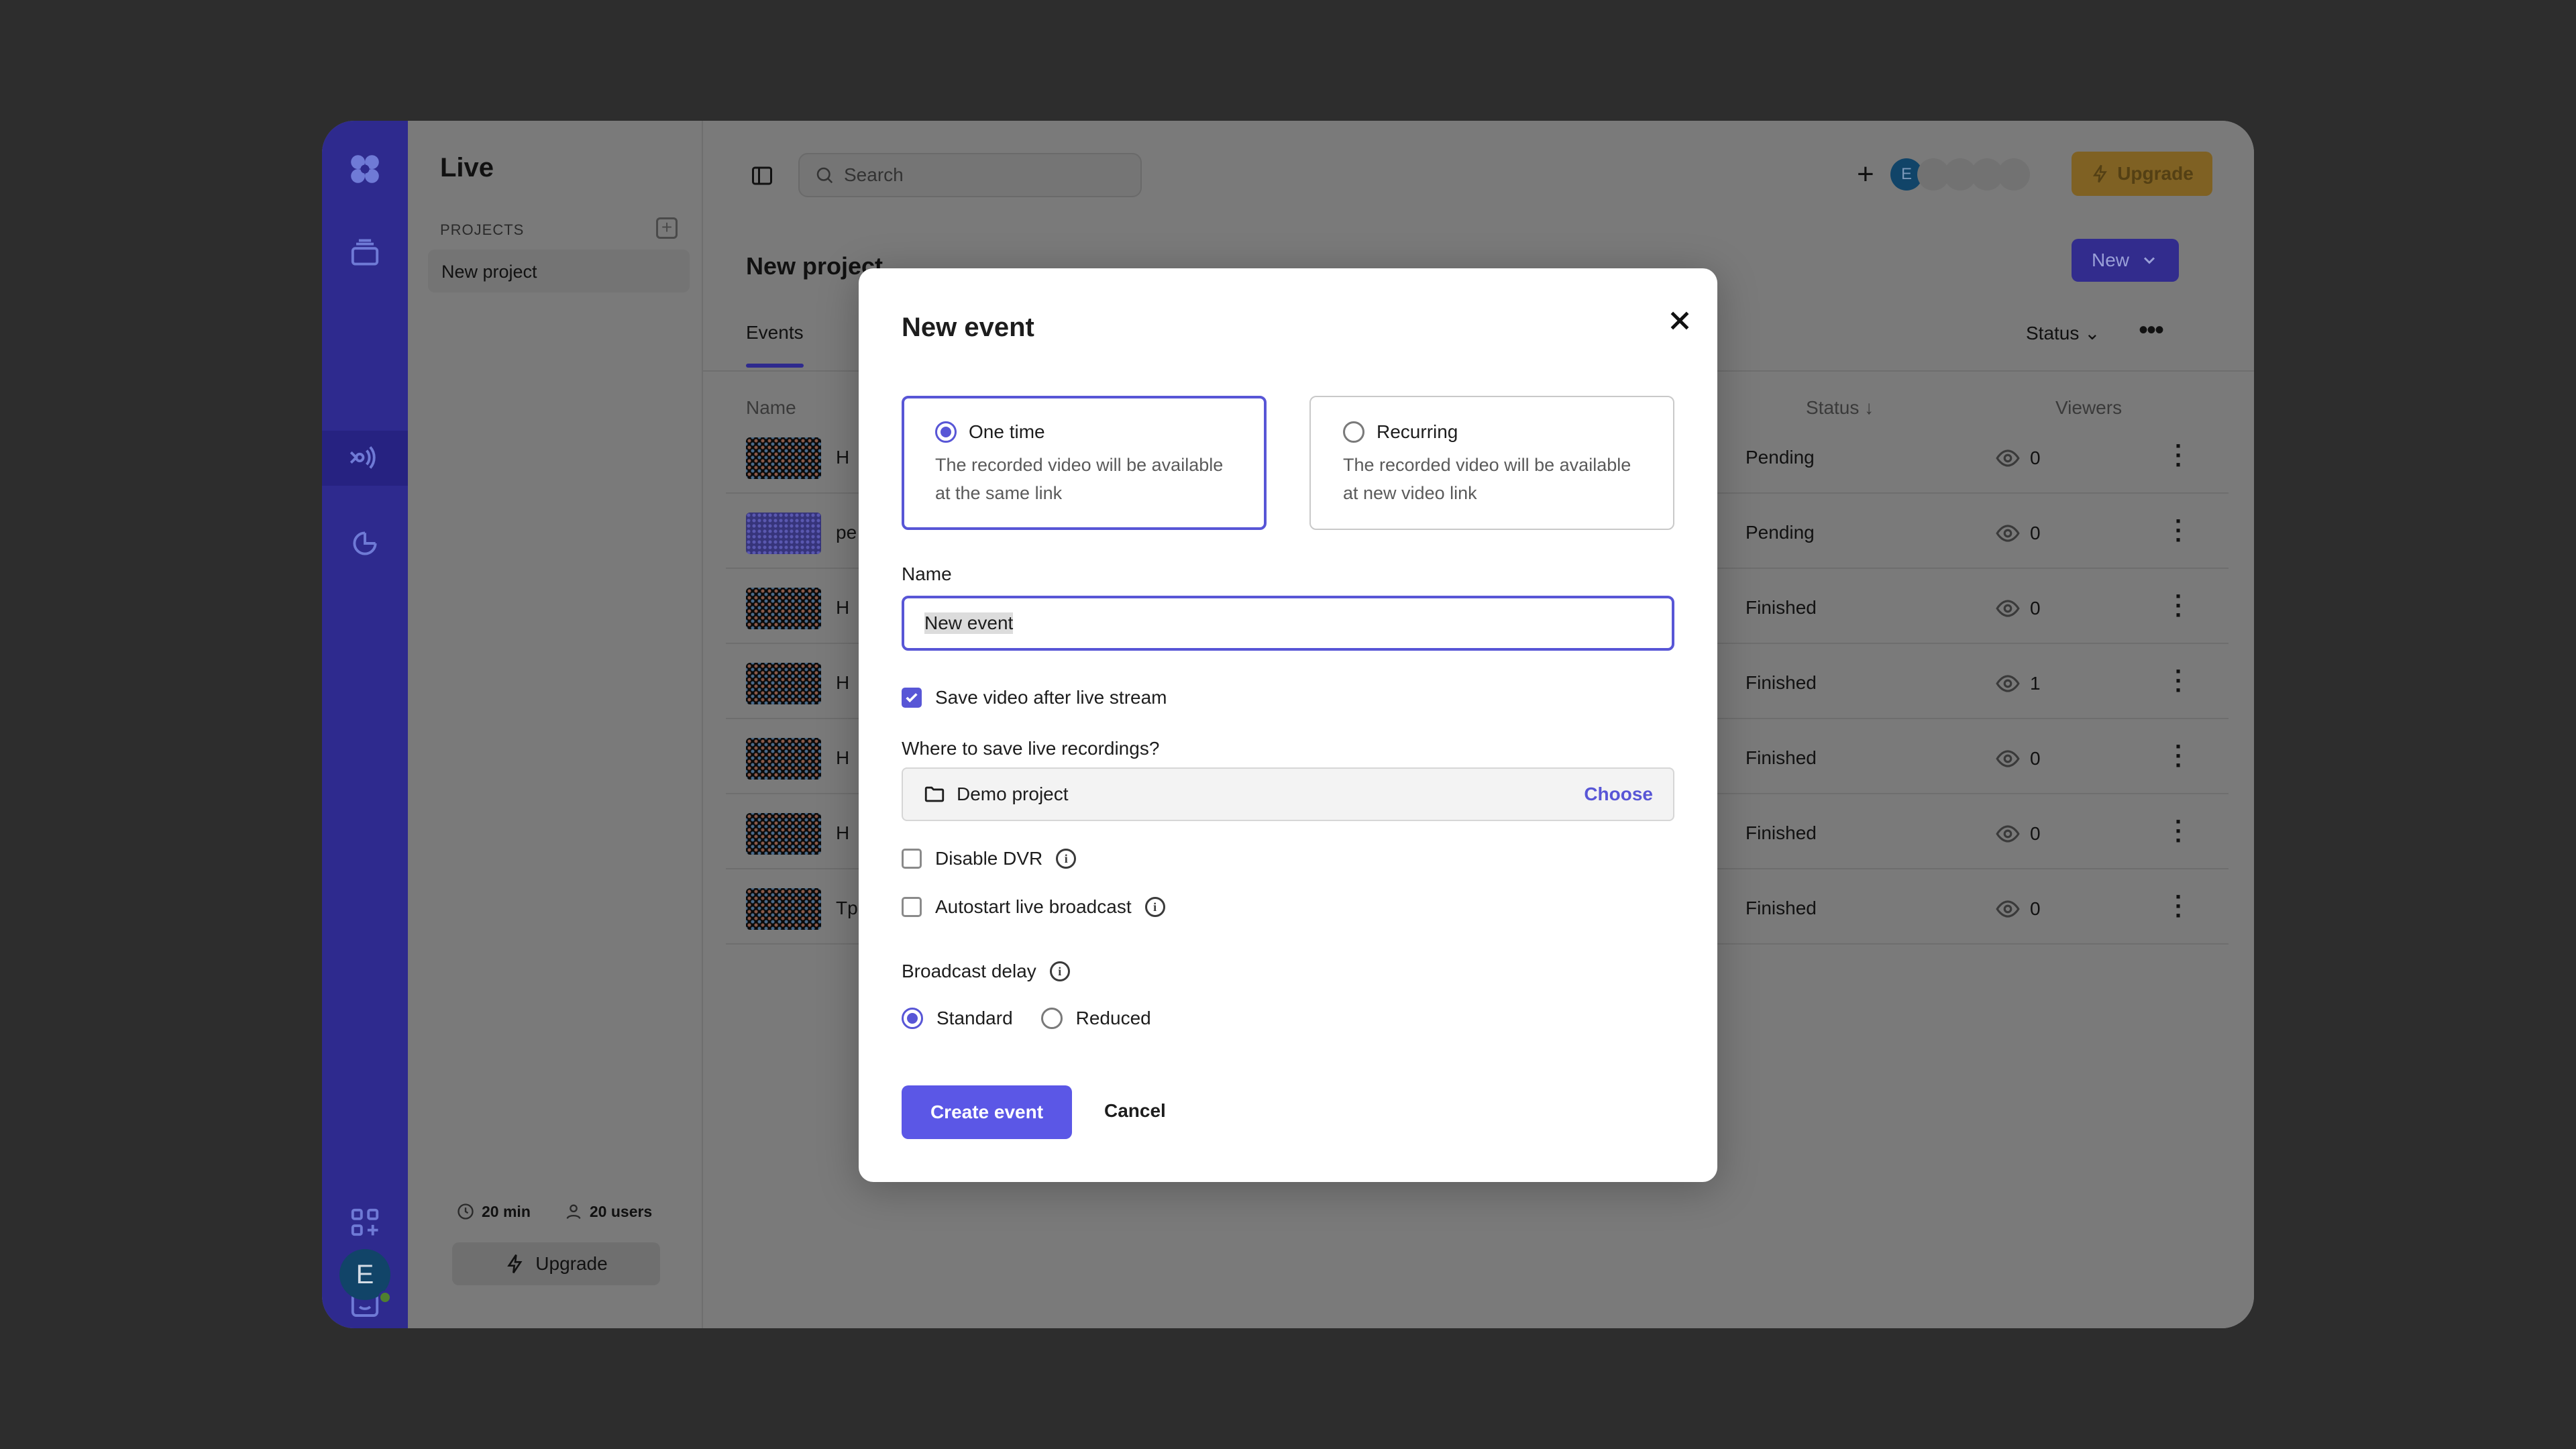 The height and width of the screenshot is (1449, 2576). Describe the element at coordinates (1033, 907) in the screenshot. I see `autostart-row: Autostart live broadcast i` at that location.